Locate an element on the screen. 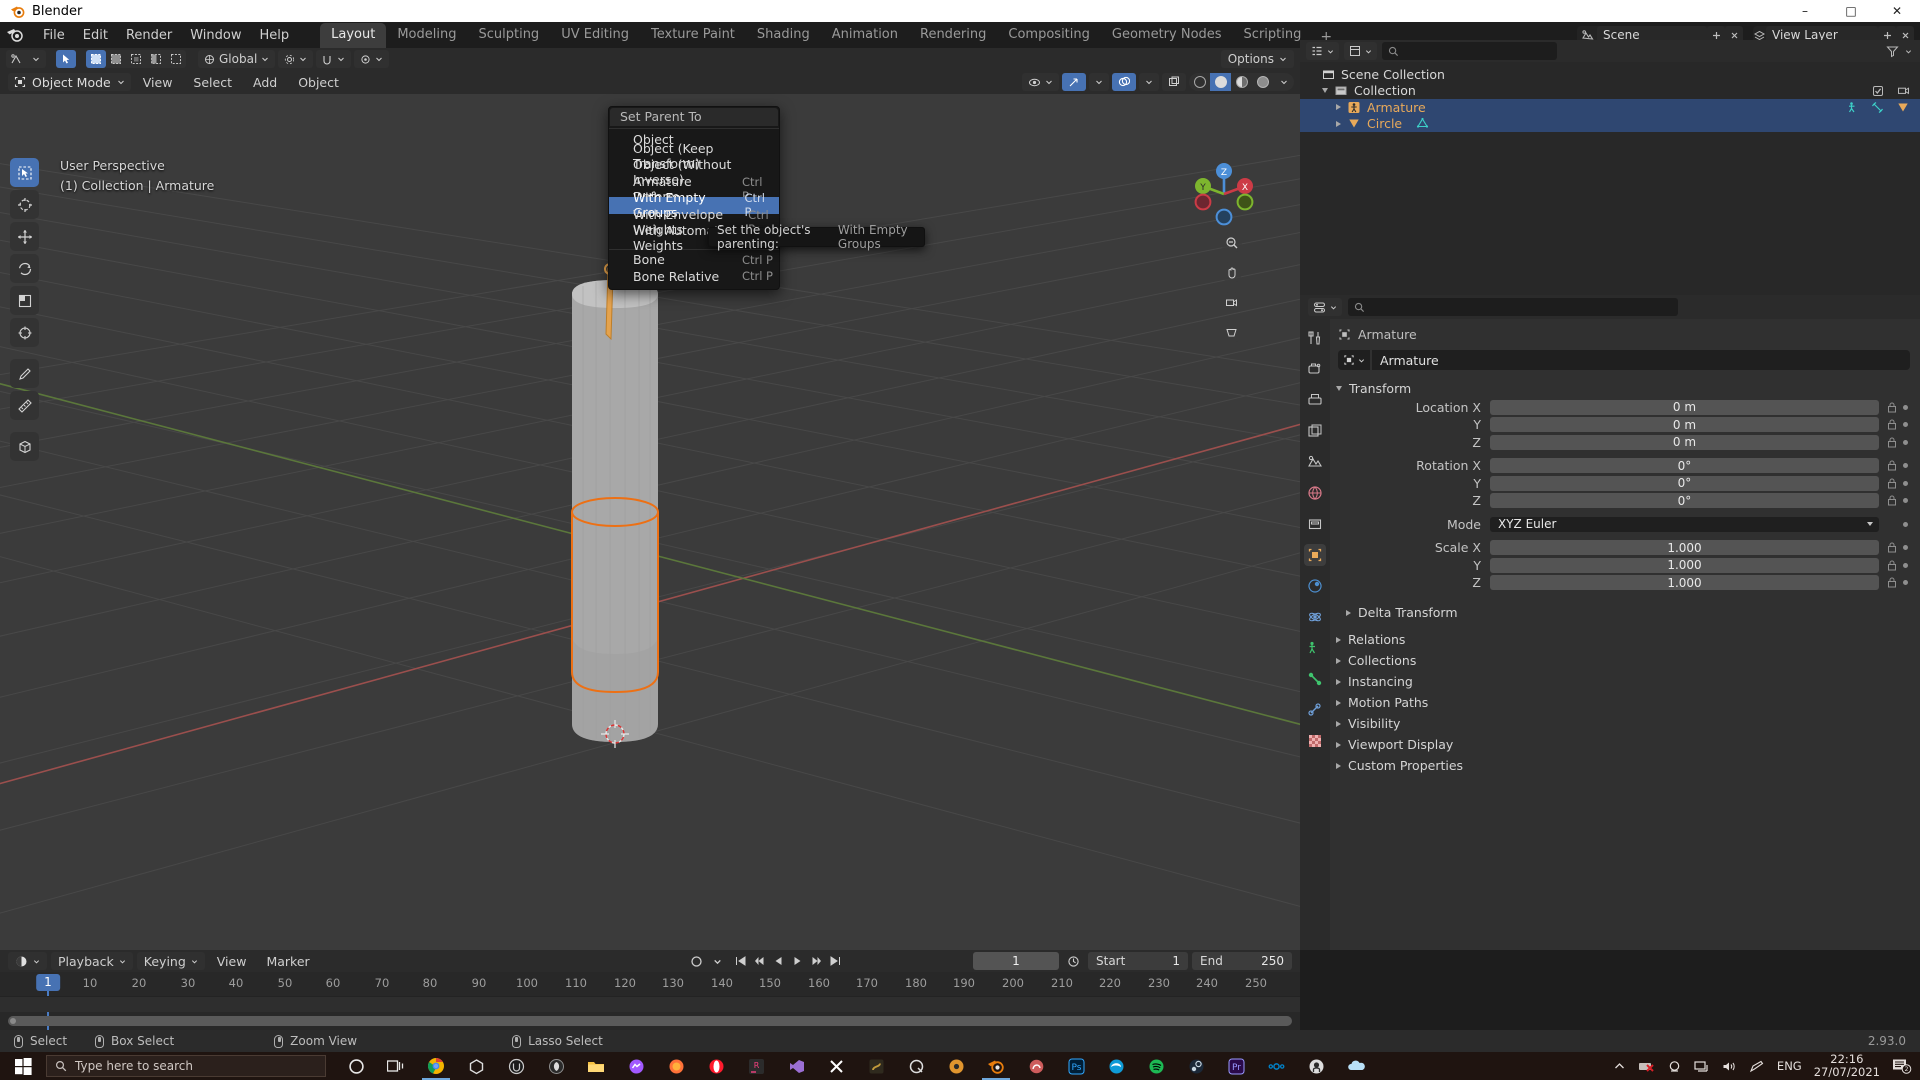 This screenshot has width=1920, height=1080. blender-icon is located at coordinates (996, 1066).